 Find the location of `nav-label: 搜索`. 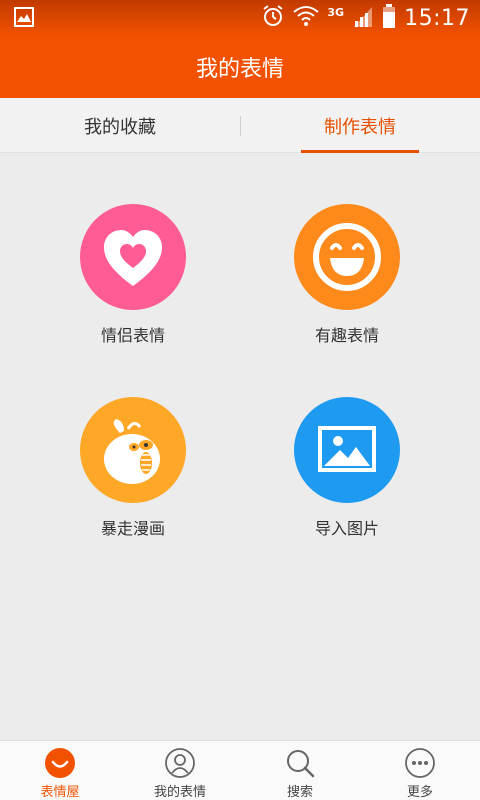

nav-label: 搜索 is located at coordinates (299, 792).